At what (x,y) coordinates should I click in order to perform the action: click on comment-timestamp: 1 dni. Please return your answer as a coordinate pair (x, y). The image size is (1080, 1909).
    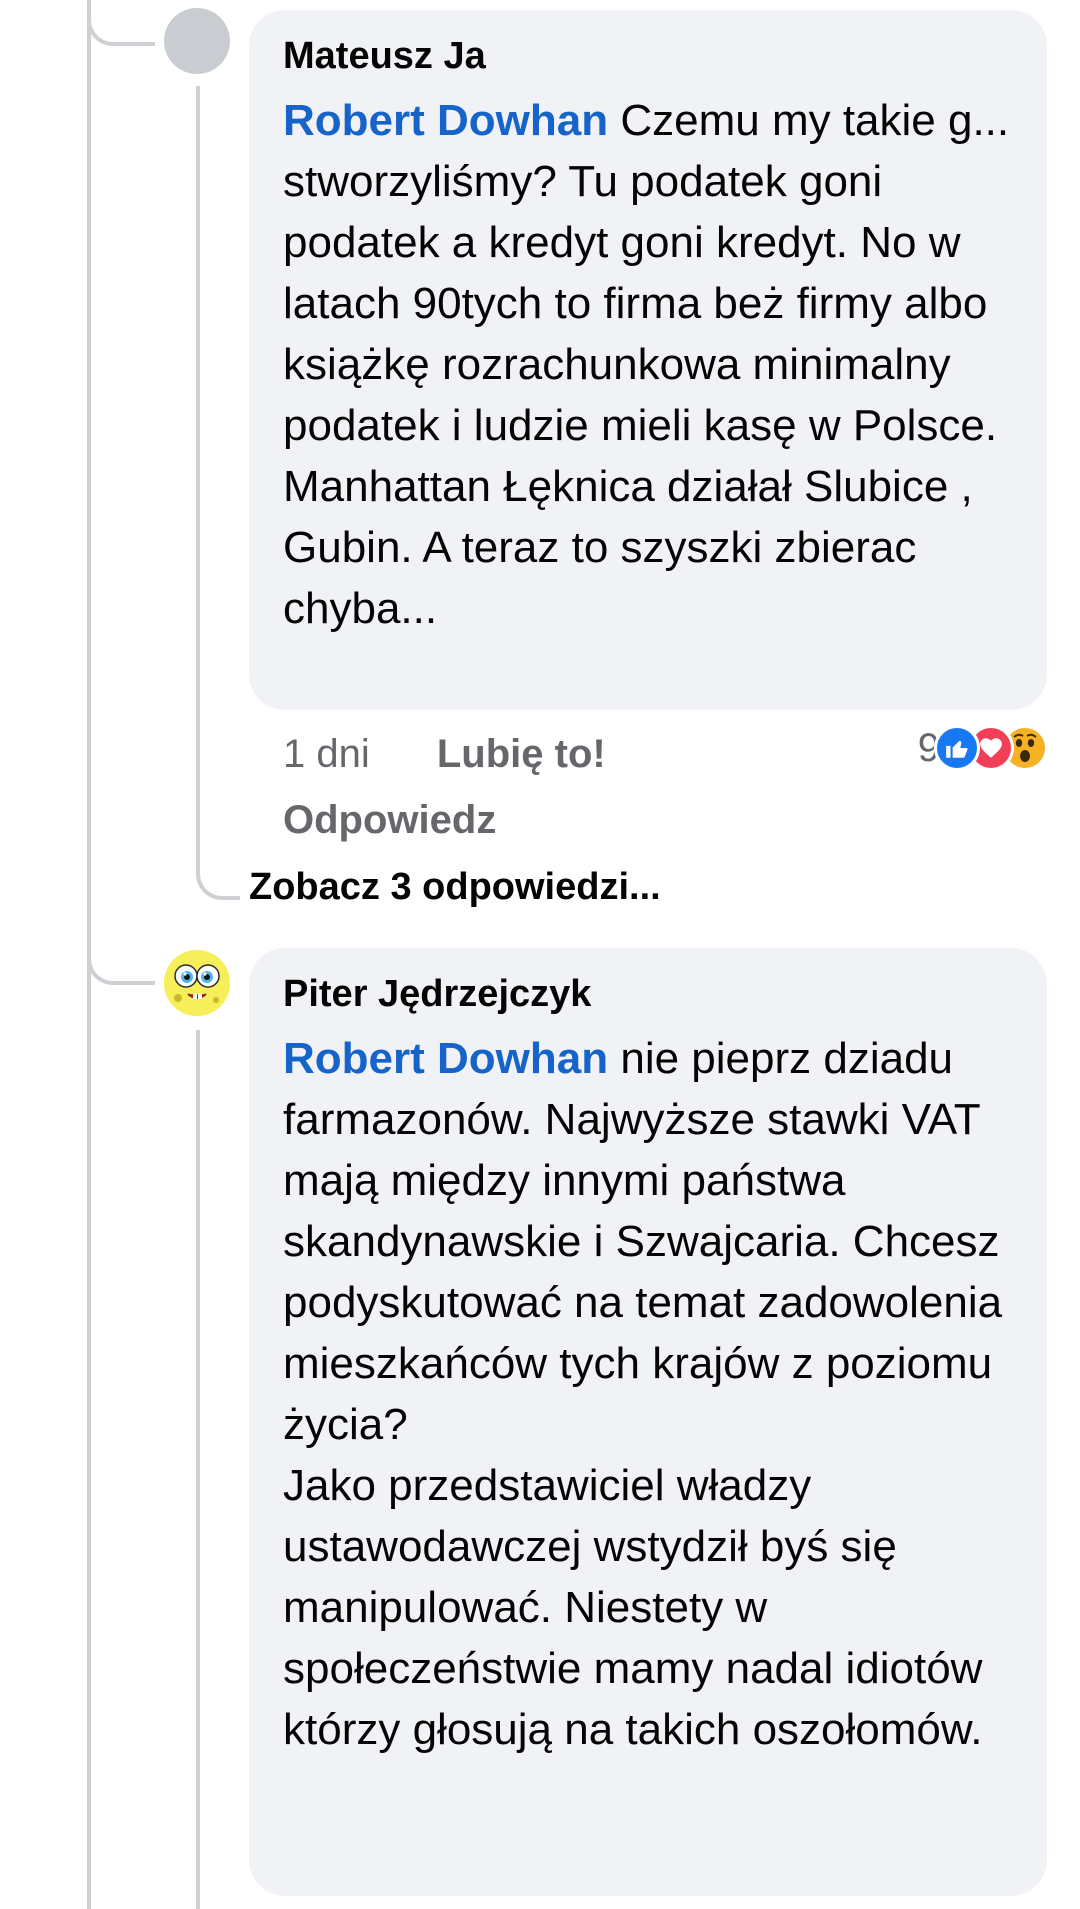
    Looking at the image, I should click on (326, 754).